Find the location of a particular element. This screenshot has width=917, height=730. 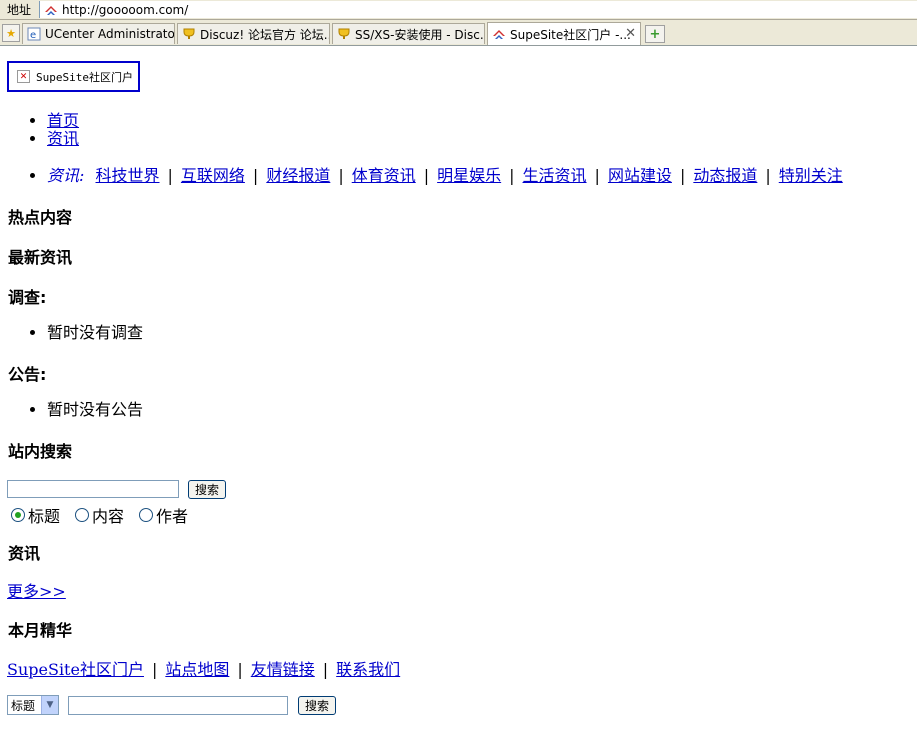

nav-link-news: 资讯 is located at coordinates (63, 138).